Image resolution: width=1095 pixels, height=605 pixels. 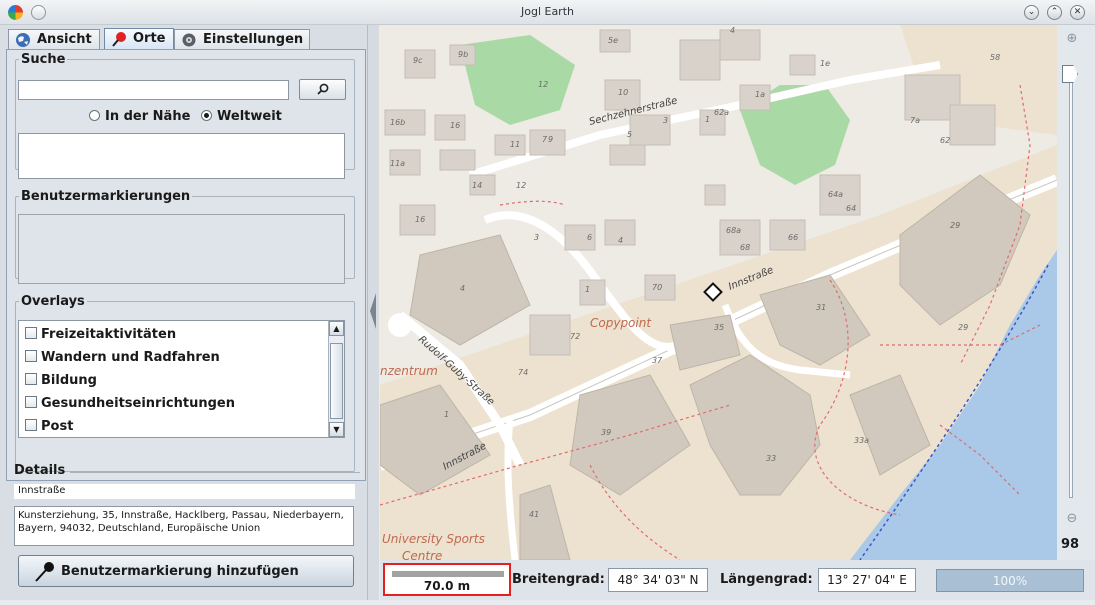 I want to click on details-legend: Details, so click(x=40, y=470).